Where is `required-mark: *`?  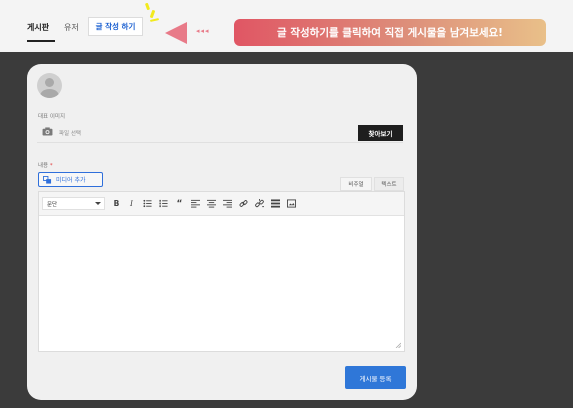
required-mark: * is located at coordinates (51, 166).